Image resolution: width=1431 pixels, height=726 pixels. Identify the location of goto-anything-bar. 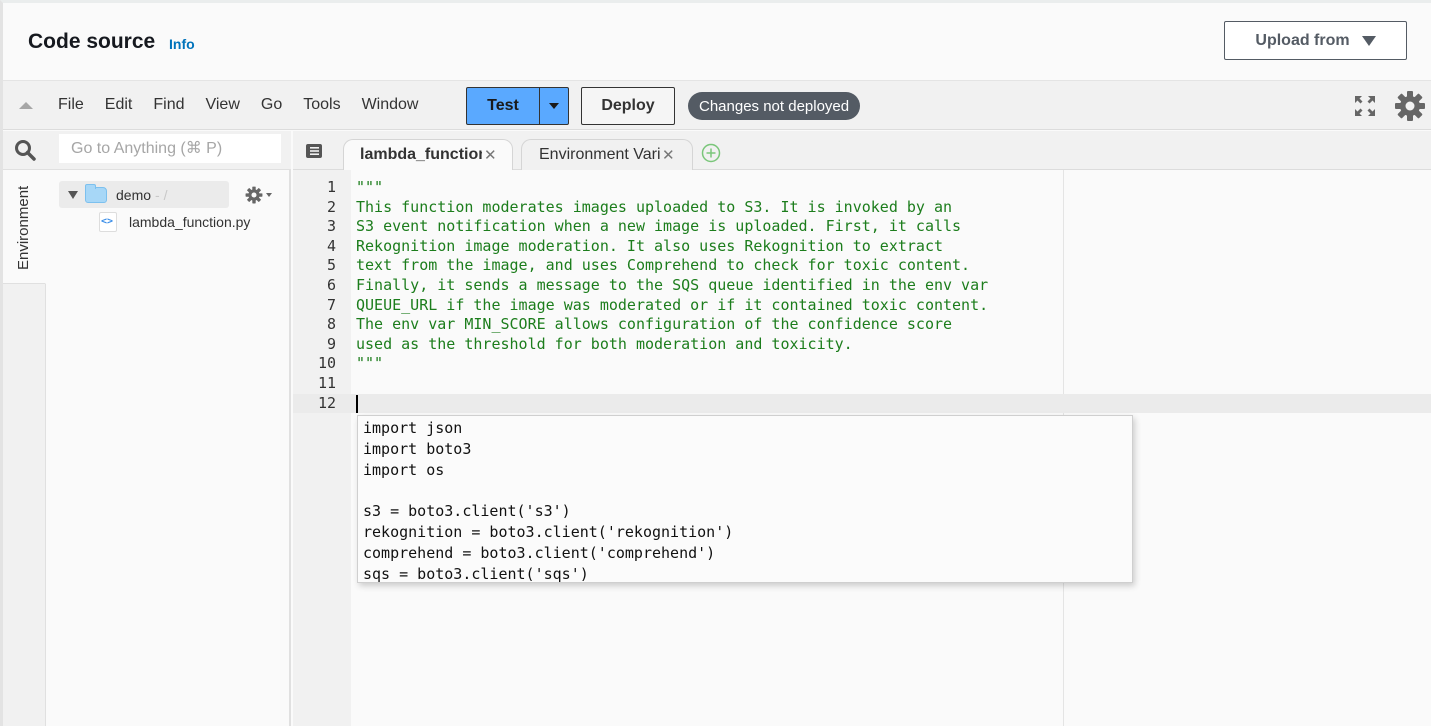
(147, 150).